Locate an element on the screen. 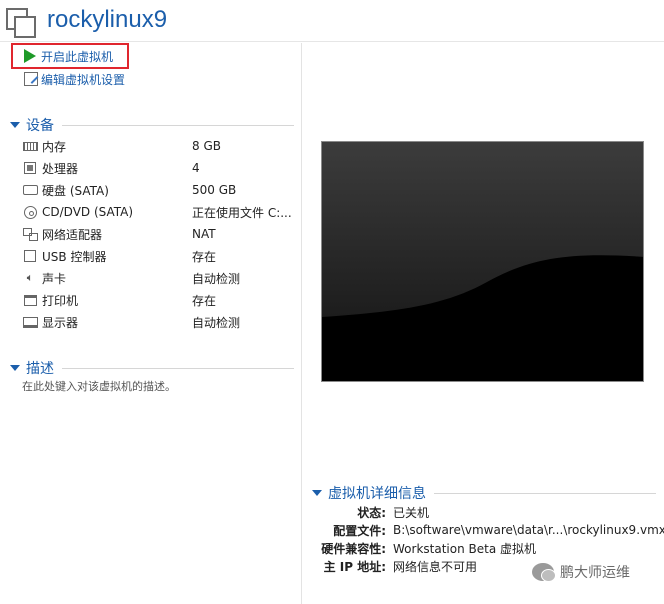 Image resolution: width=664 pixels, height=604 pixels. device-row-hard-disk: 硬盘 (SATA) 500 GB is located at coordinates (160, 190).